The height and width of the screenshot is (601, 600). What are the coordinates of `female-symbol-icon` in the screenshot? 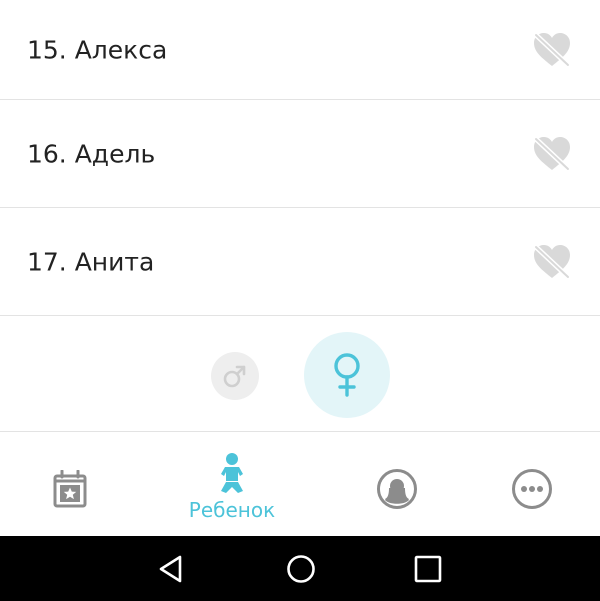 It's located at (347, 375).